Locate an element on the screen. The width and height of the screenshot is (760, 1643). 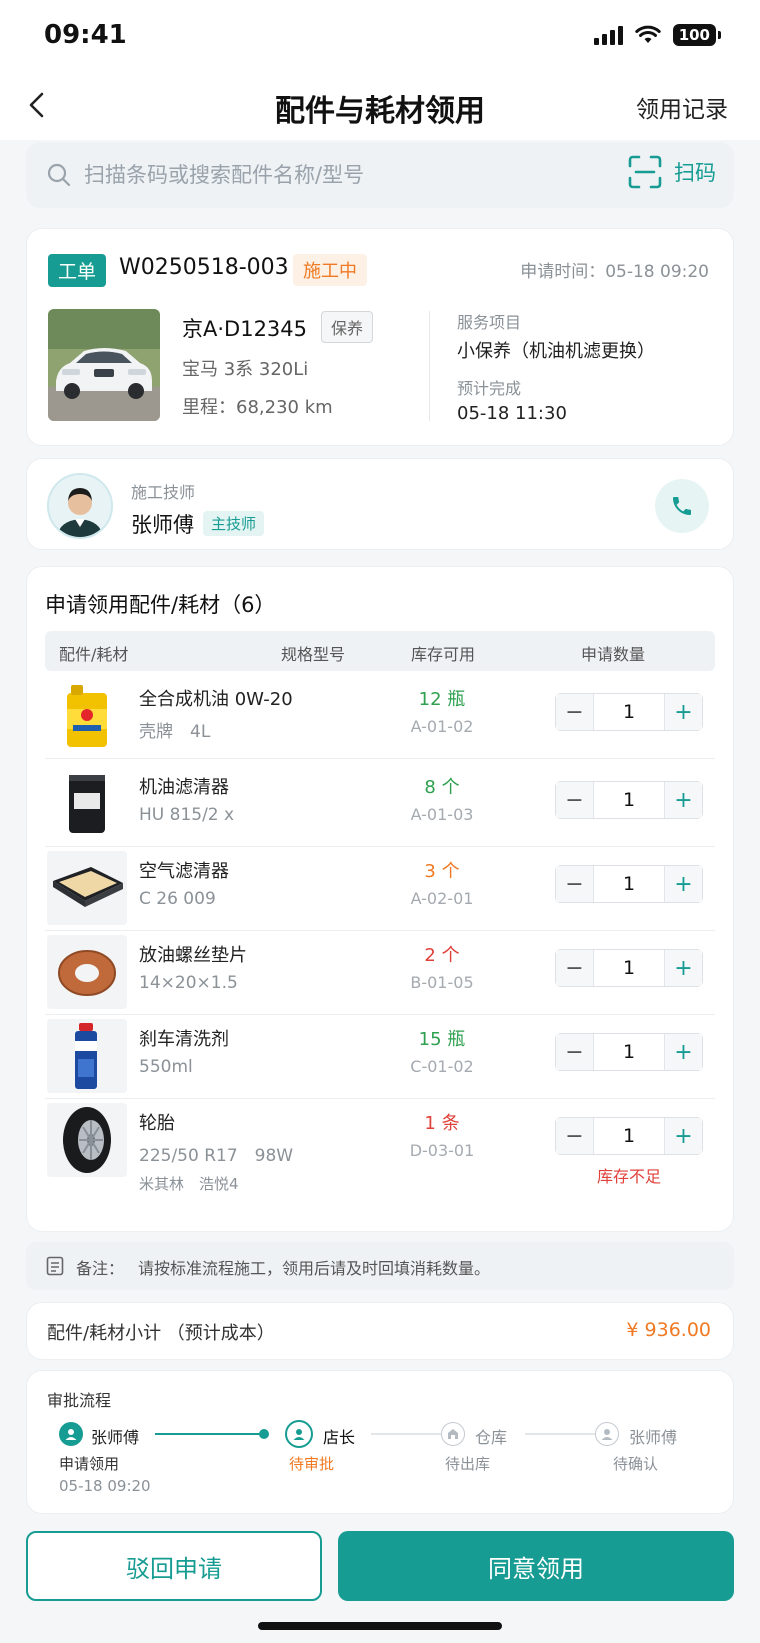
oil-filter-image is located at coordinates (87, 804).